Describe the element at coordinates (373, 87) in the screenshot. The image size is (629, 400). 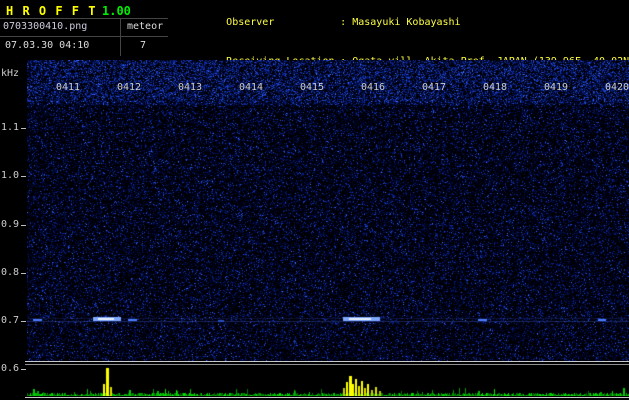
I see `time-tick-label: 0416` at that location.